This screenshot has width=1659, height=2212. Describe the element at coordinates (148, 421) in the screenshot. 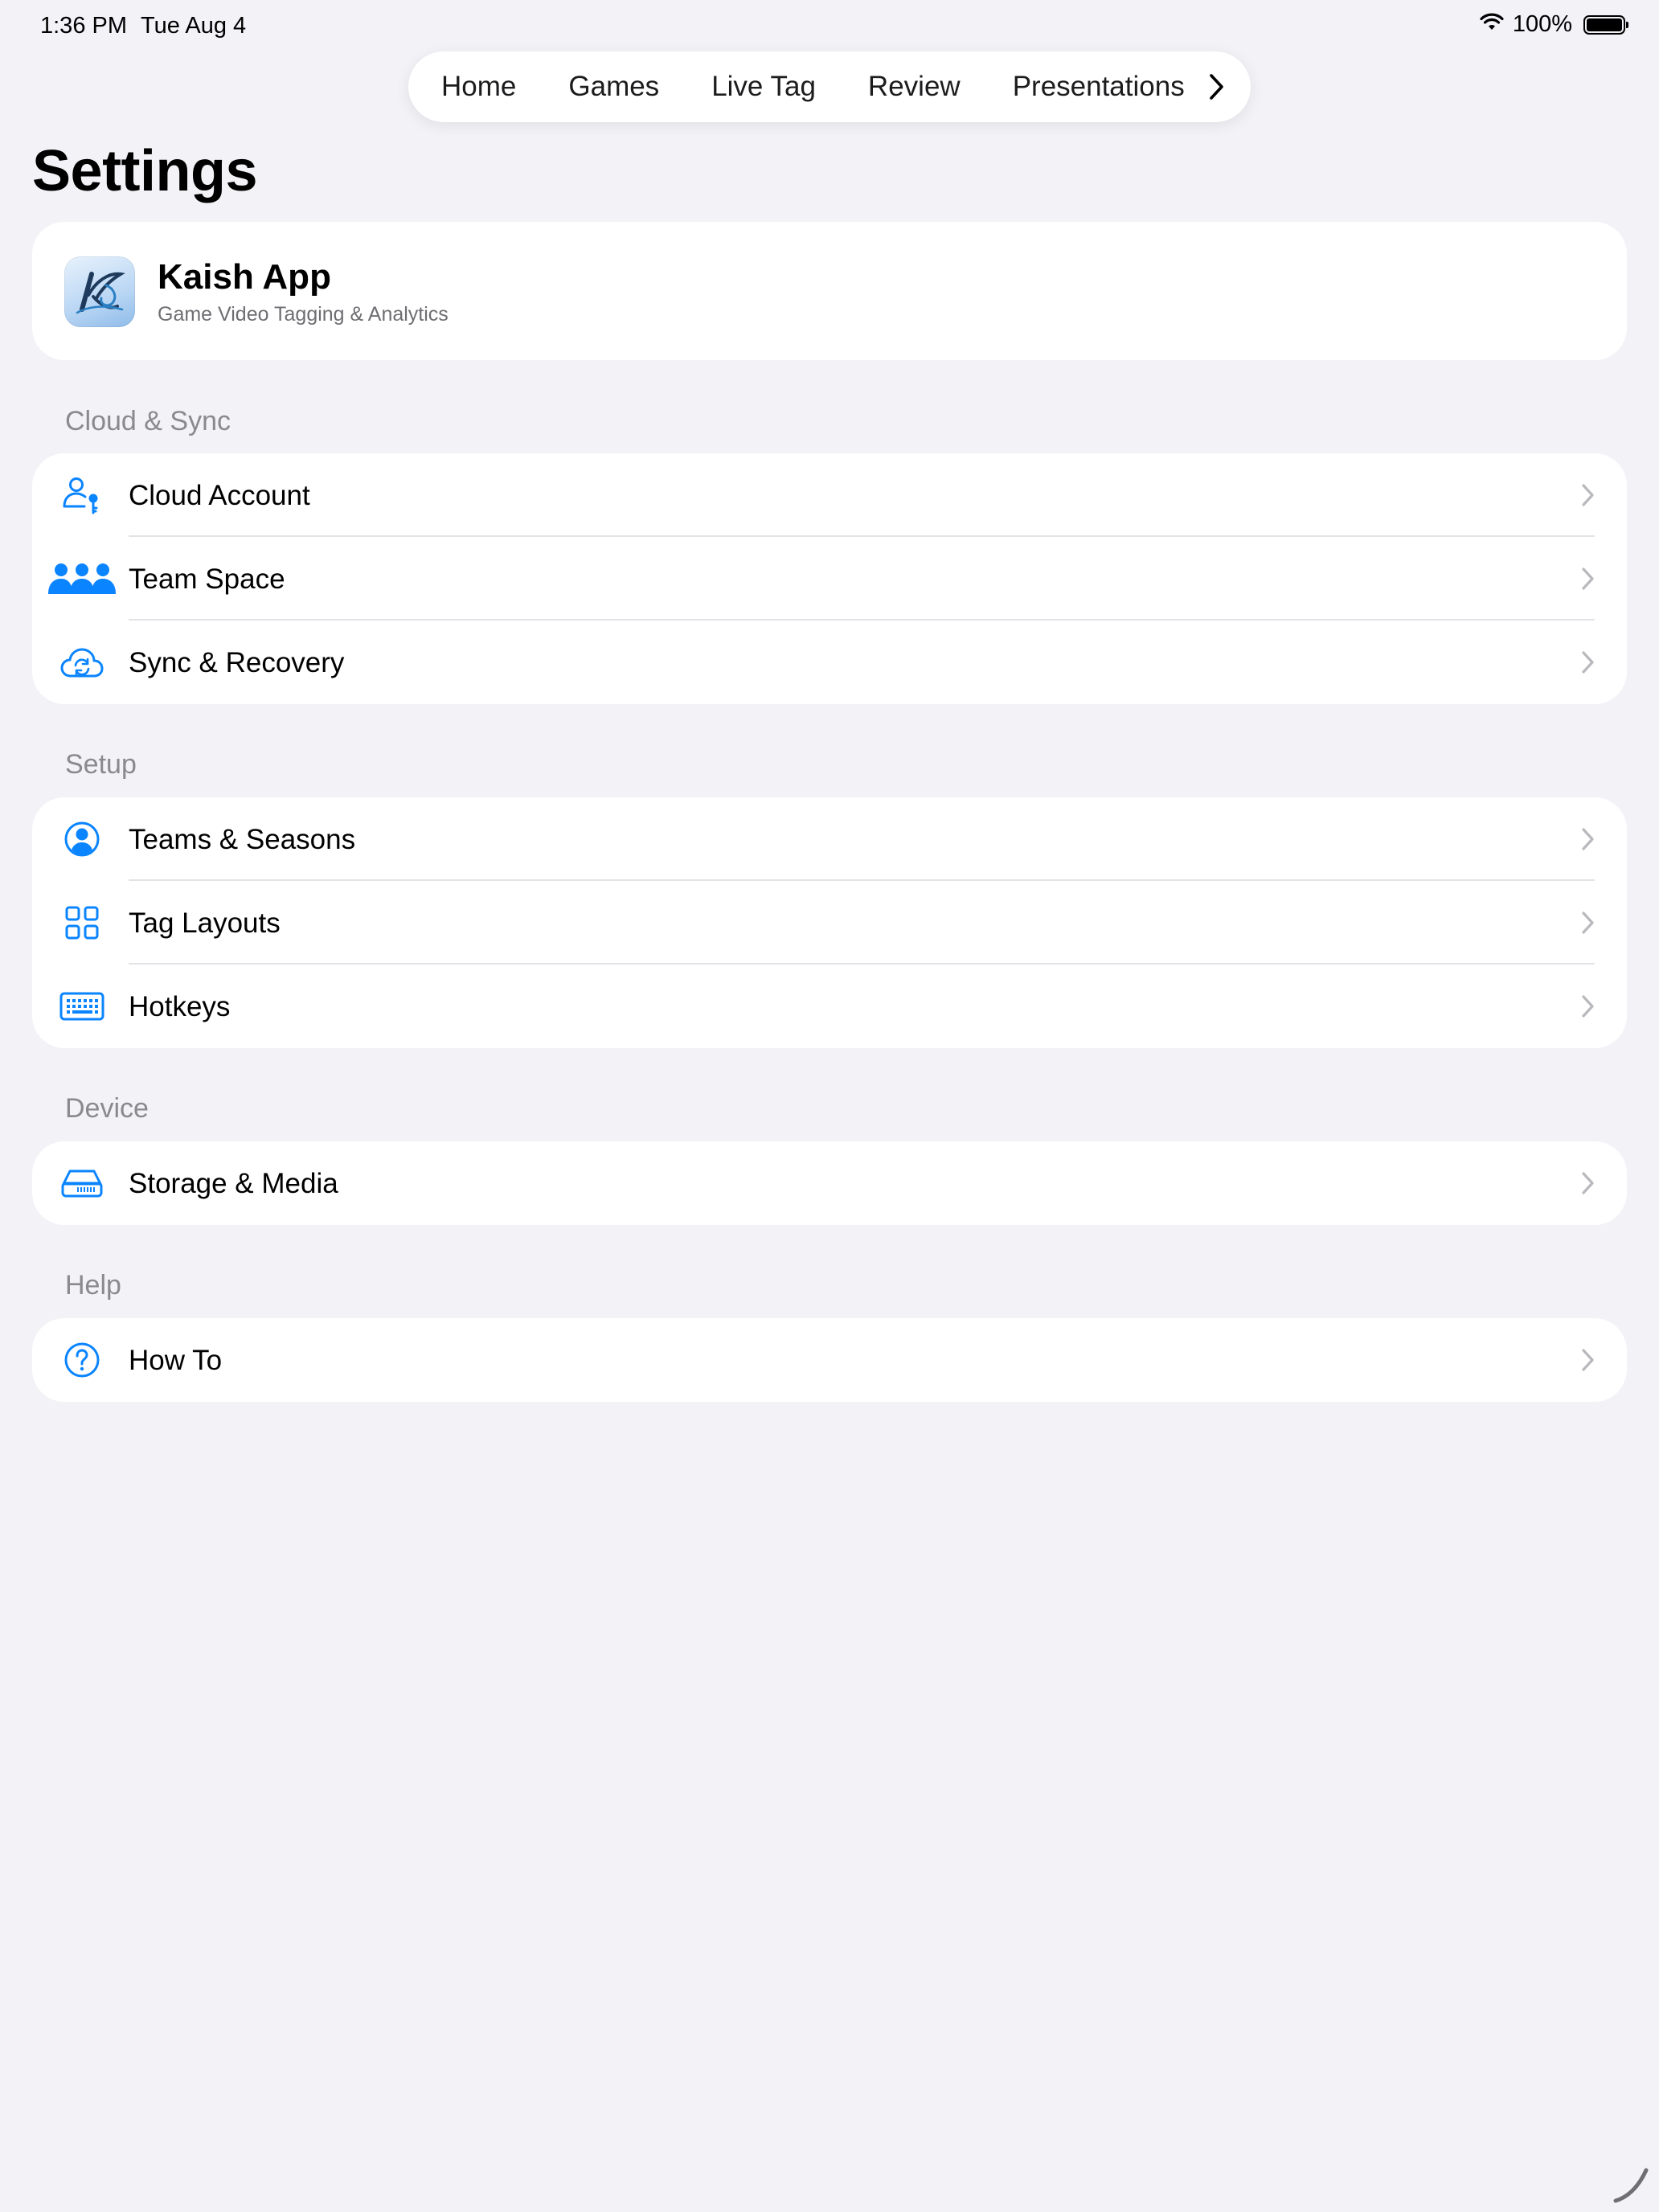

I see `section-header-cloud-sync: Cloud & Sync` at that location.